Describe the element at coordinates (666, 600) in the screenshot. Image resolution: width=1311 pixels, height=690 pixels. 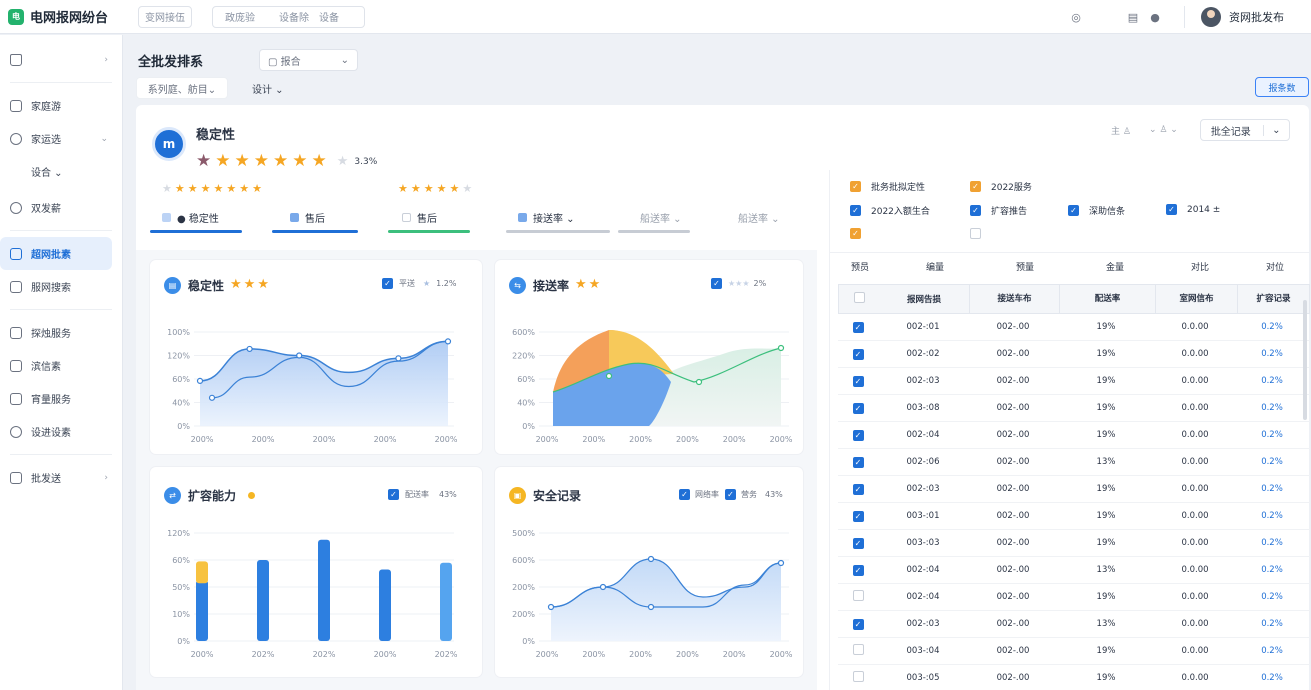
I see `area-fill` at that location.